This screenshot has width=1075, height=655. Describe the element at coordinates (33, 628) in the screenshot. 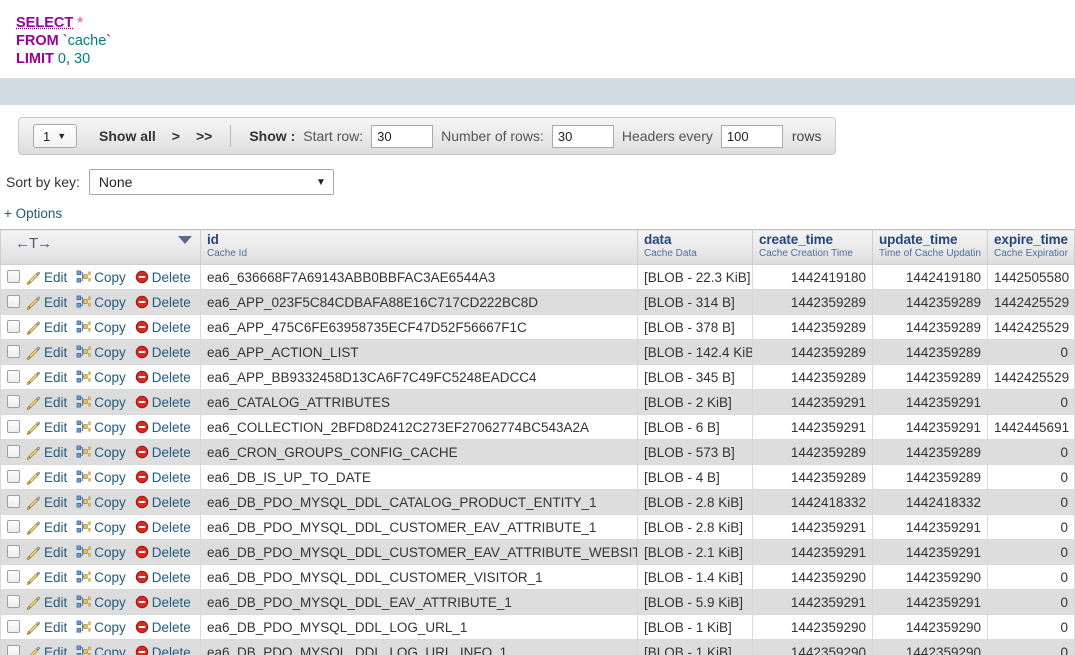

I see `pencil-icon` at that location.